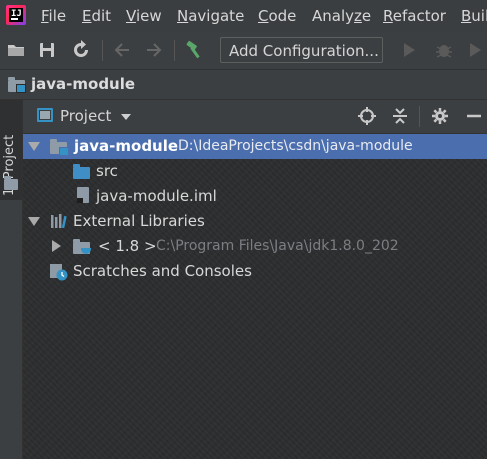 The width and height of the screenshot is (487, 459). What do you see at coordinates (53, 16) in the screenshot?
I see `menu-file: File` at bounding box center [53, 16].